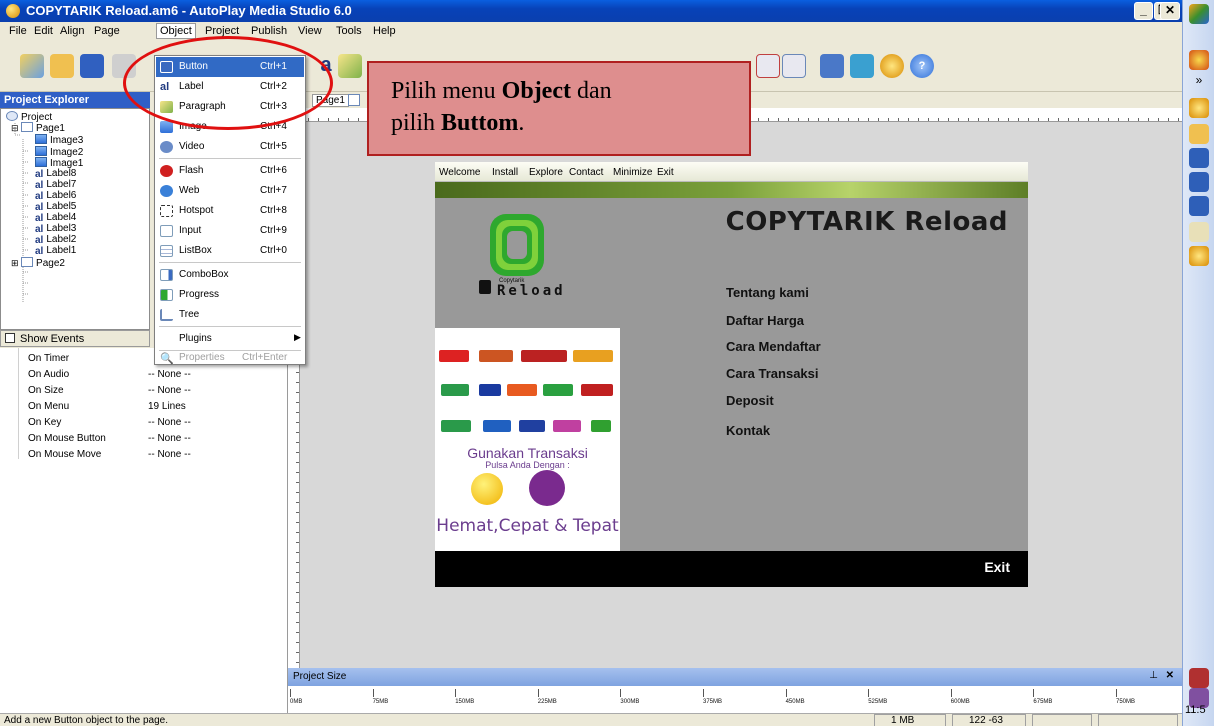 This screenshot has height=726, width=1214. I want to click on menu-page: Page, so click(107, 31).